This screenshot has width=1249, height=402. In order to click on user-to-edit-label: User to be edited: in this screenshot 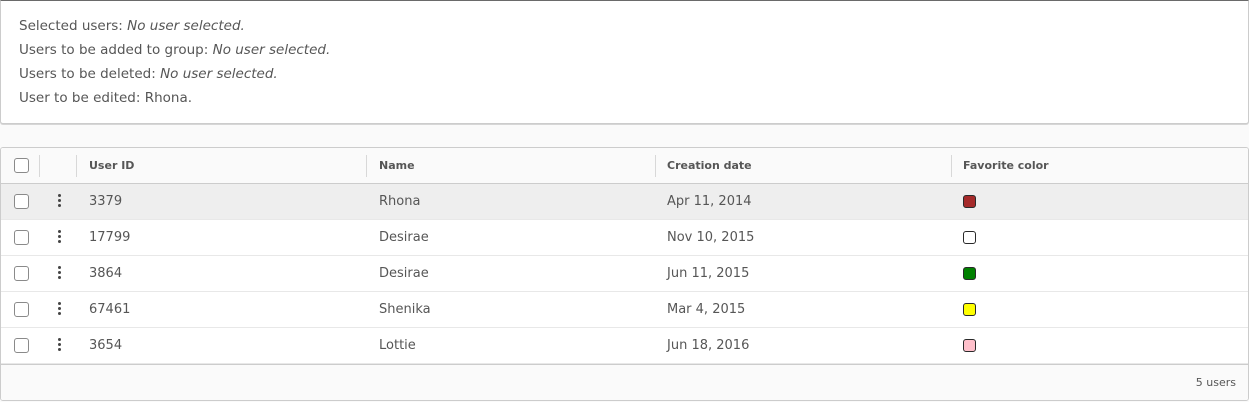, I will do `click(80, 98)`.